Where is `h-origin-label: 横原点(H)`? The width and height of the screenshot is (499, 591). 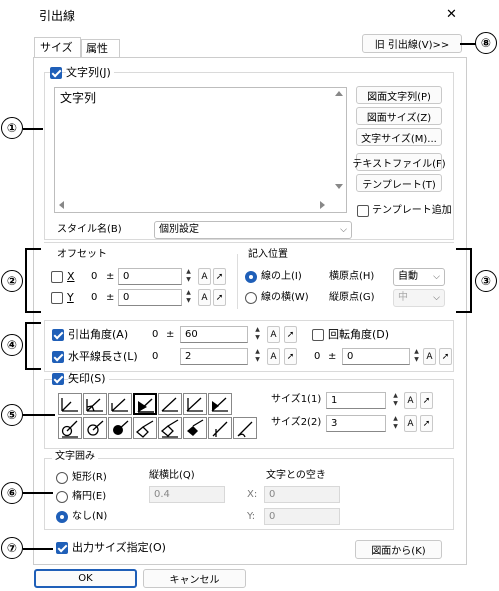
h-origin-label: 横原点(H) is located at coordinates (352, 276).